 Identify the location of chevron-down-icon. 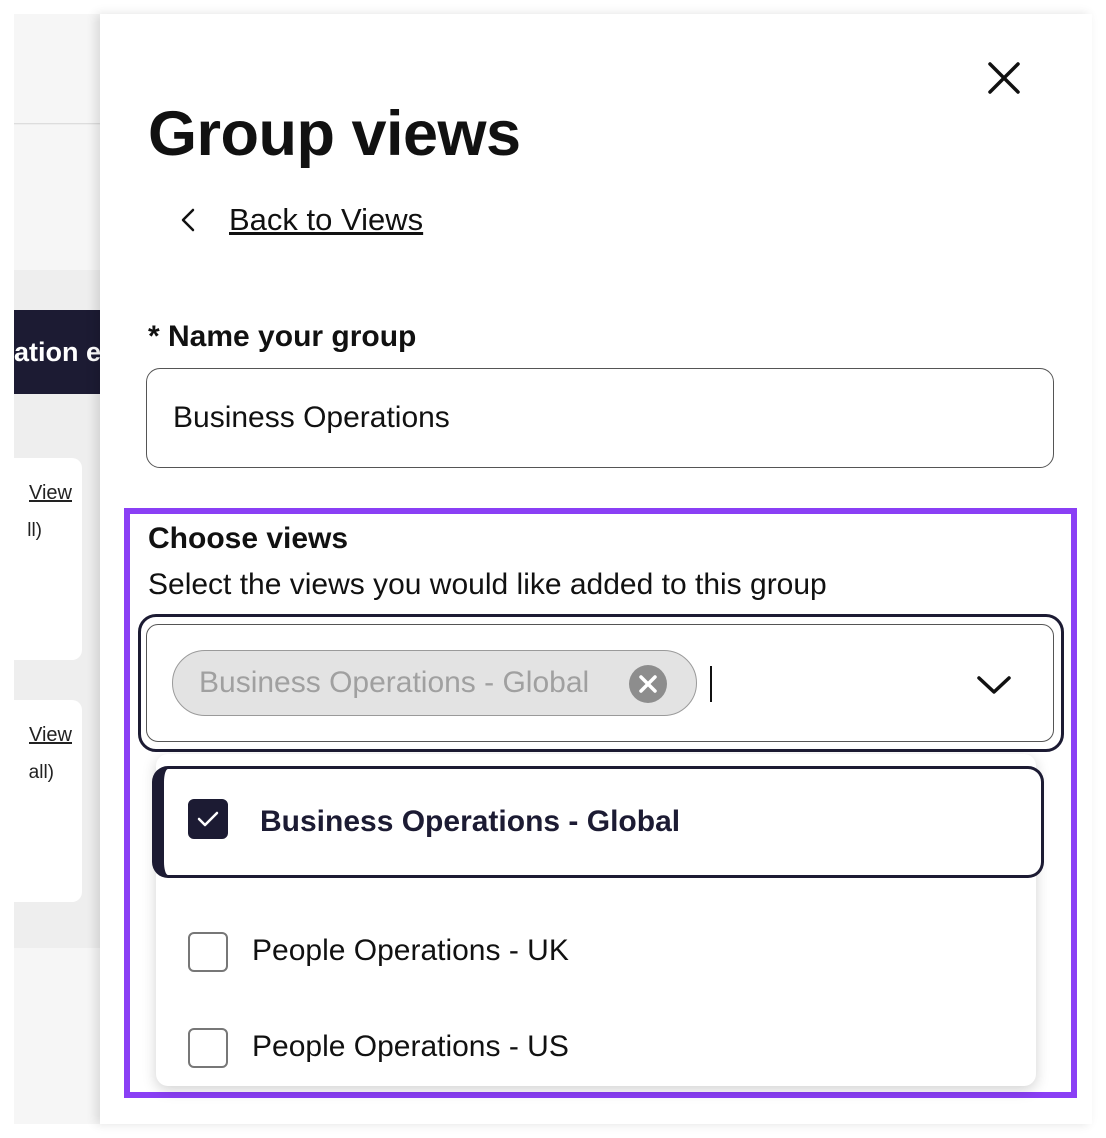
(994, 685).